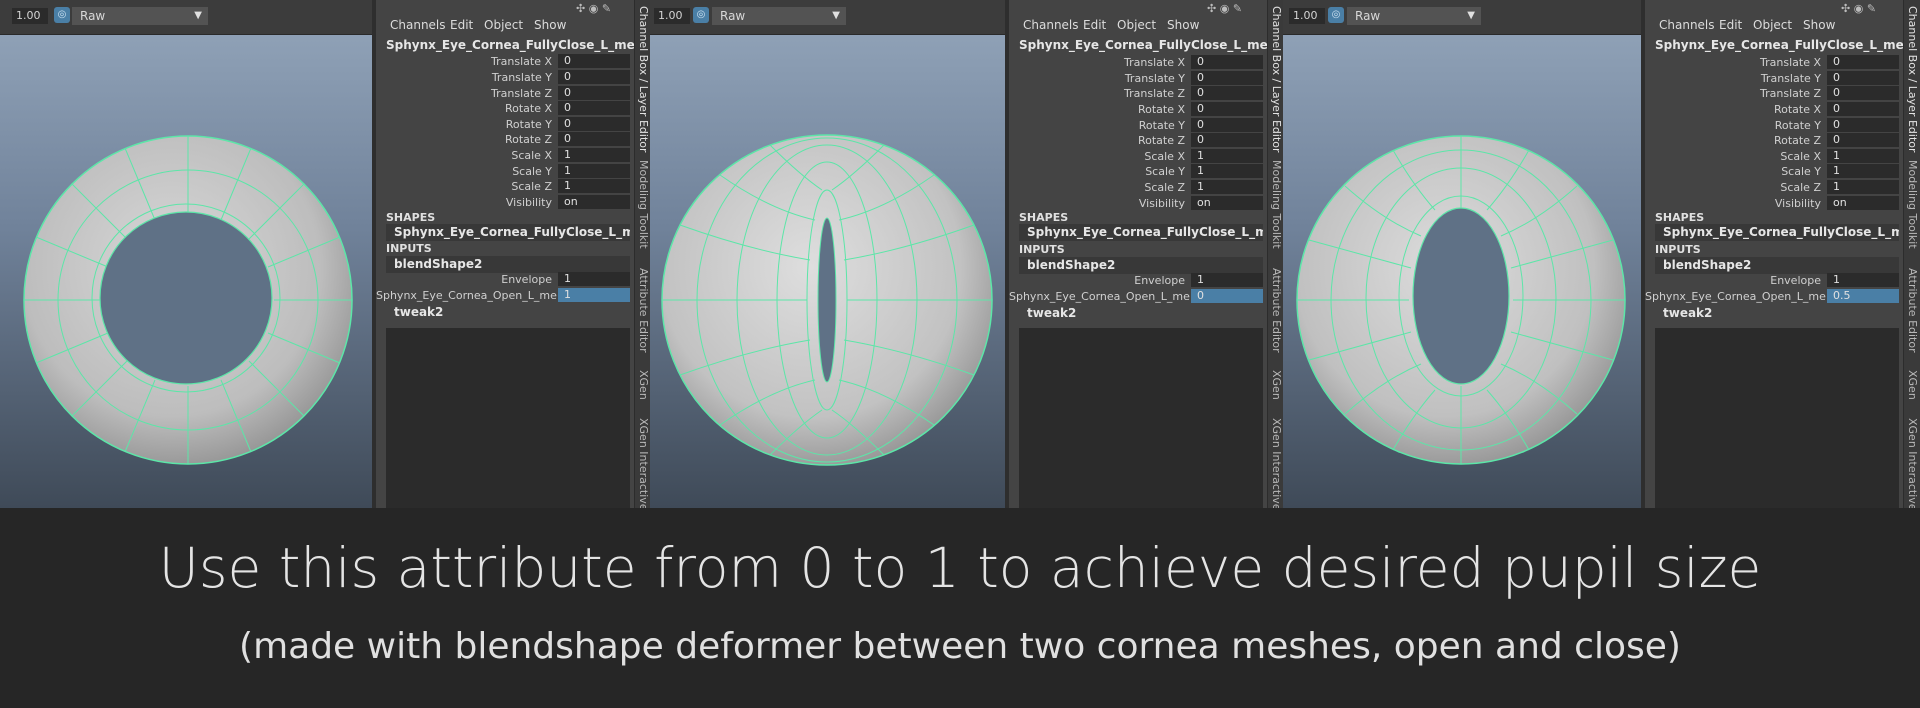 The width and height of the screenshot is (1920, 708). What do you see at coordinates (1227, 296) in the screenshot?
I see `target-value: 0` at bounding box center [1227, 296].